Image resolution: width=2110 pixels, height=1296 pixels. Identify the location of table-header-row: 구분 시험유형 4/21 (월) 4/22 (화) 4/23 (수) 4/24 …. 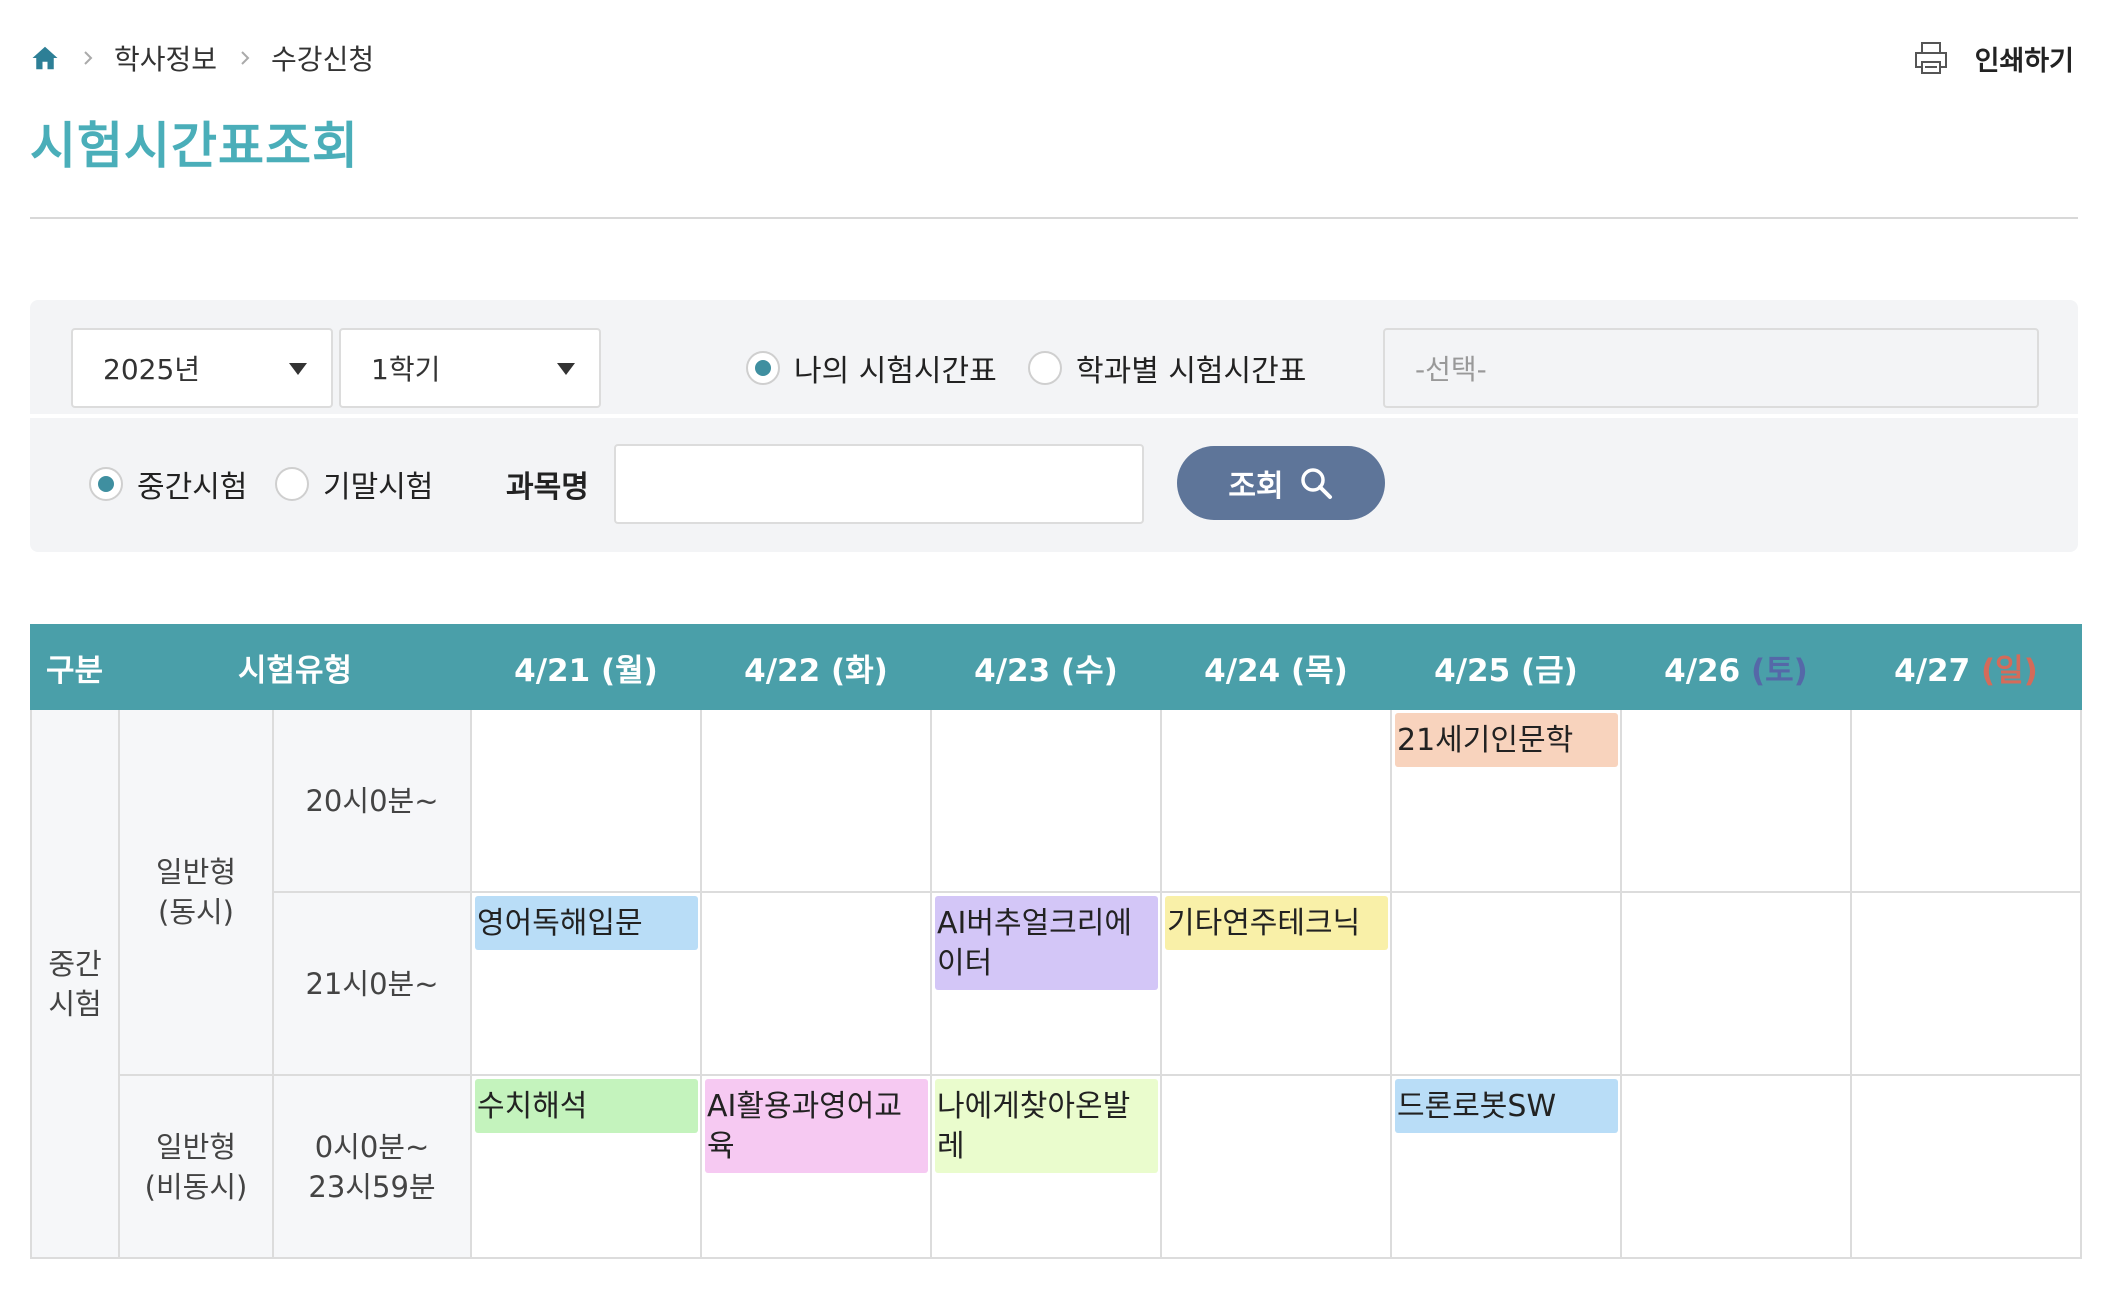
(1056, 667).